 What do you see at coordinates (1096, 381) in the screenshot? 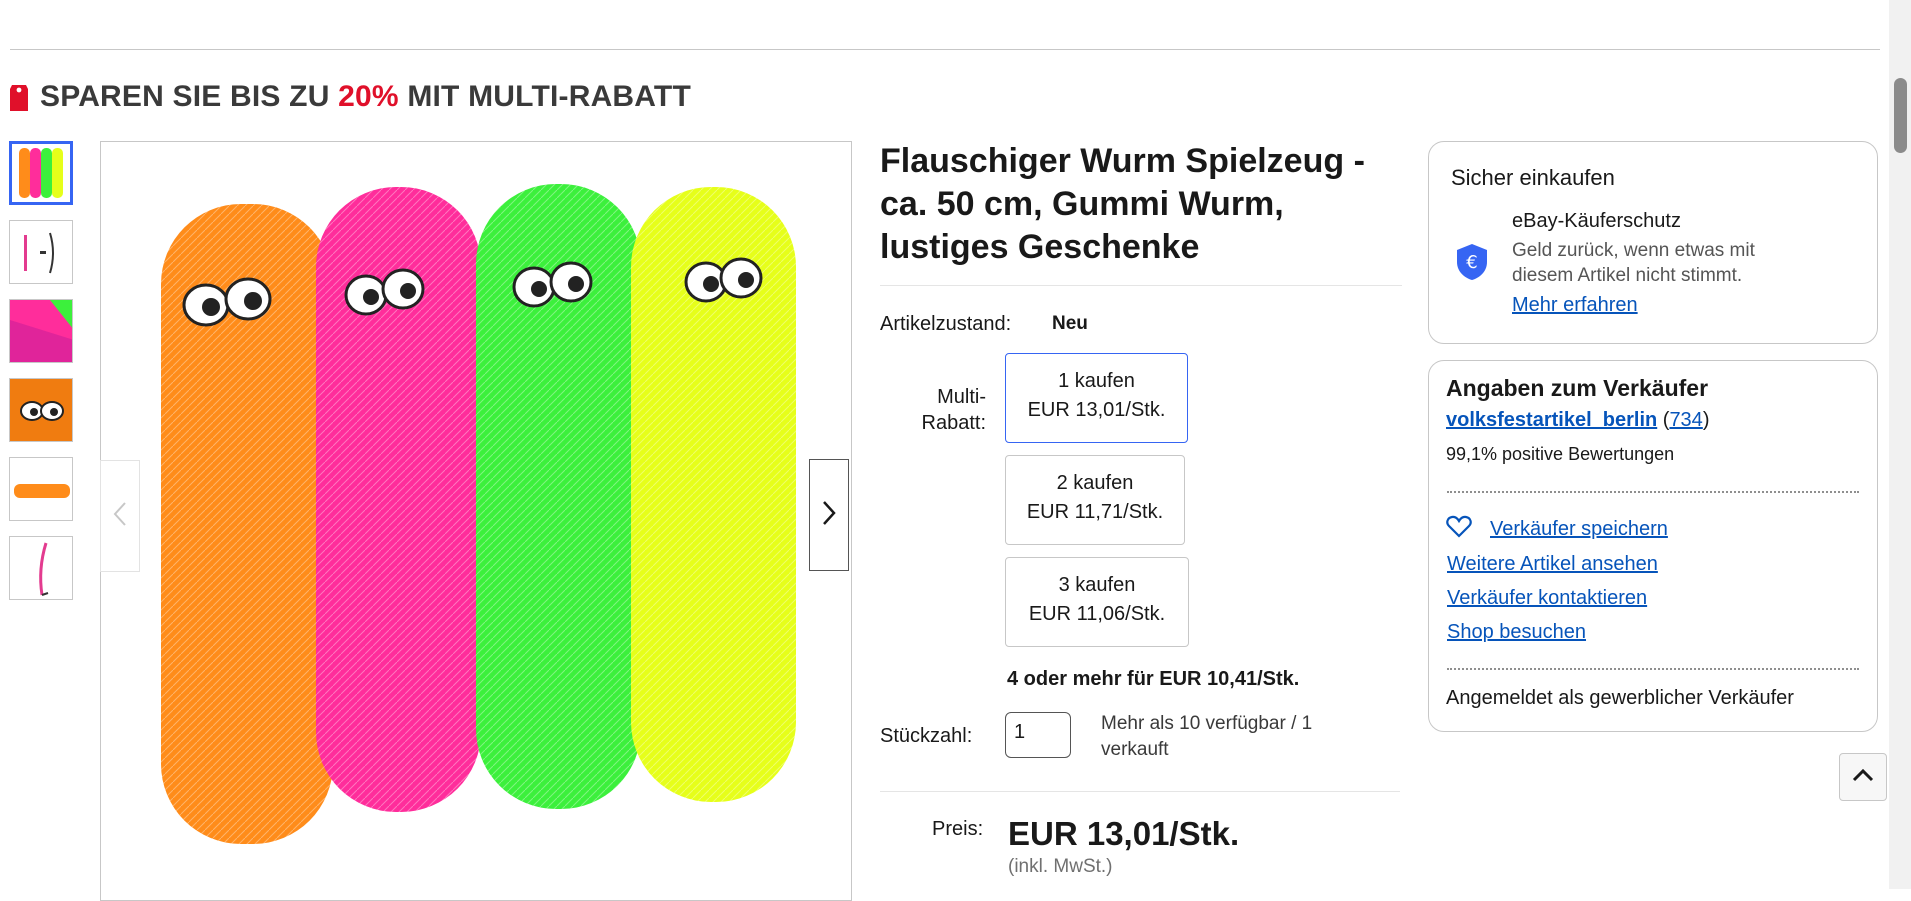
I see `tier-1-qty: 1 kaufen` at bounding box center [1096, 381].